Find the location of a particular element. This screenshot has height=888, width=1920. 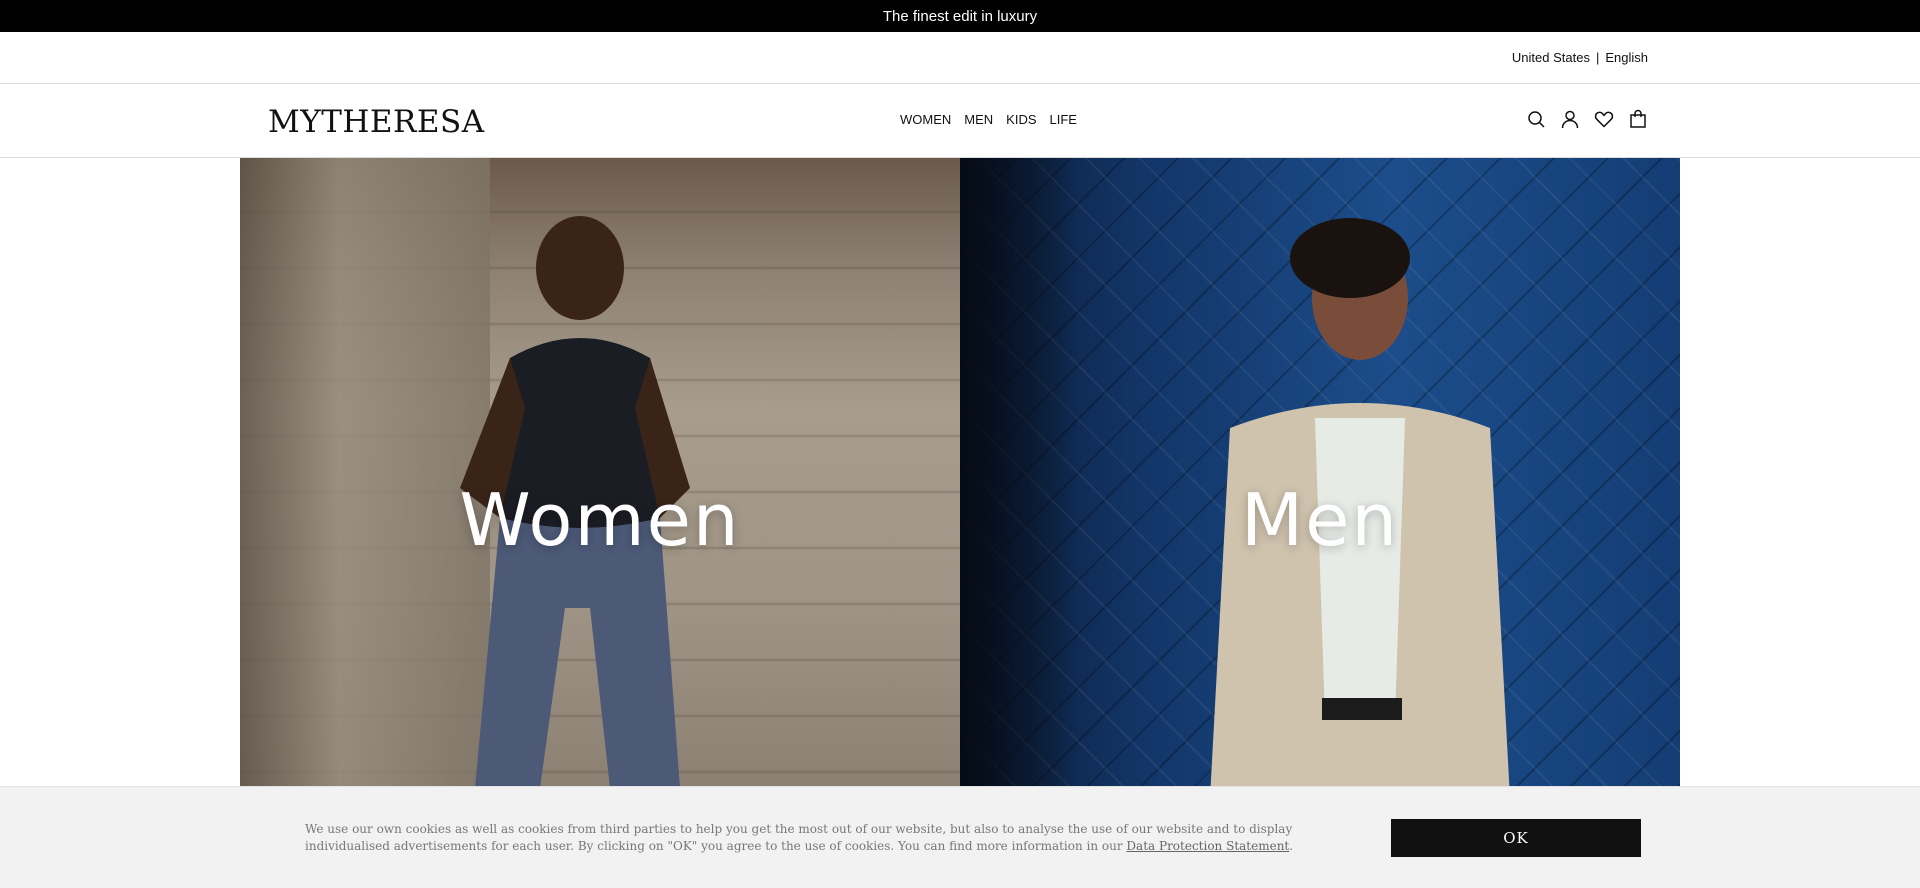

country-label: United States is located at coordinates (1551, 57).